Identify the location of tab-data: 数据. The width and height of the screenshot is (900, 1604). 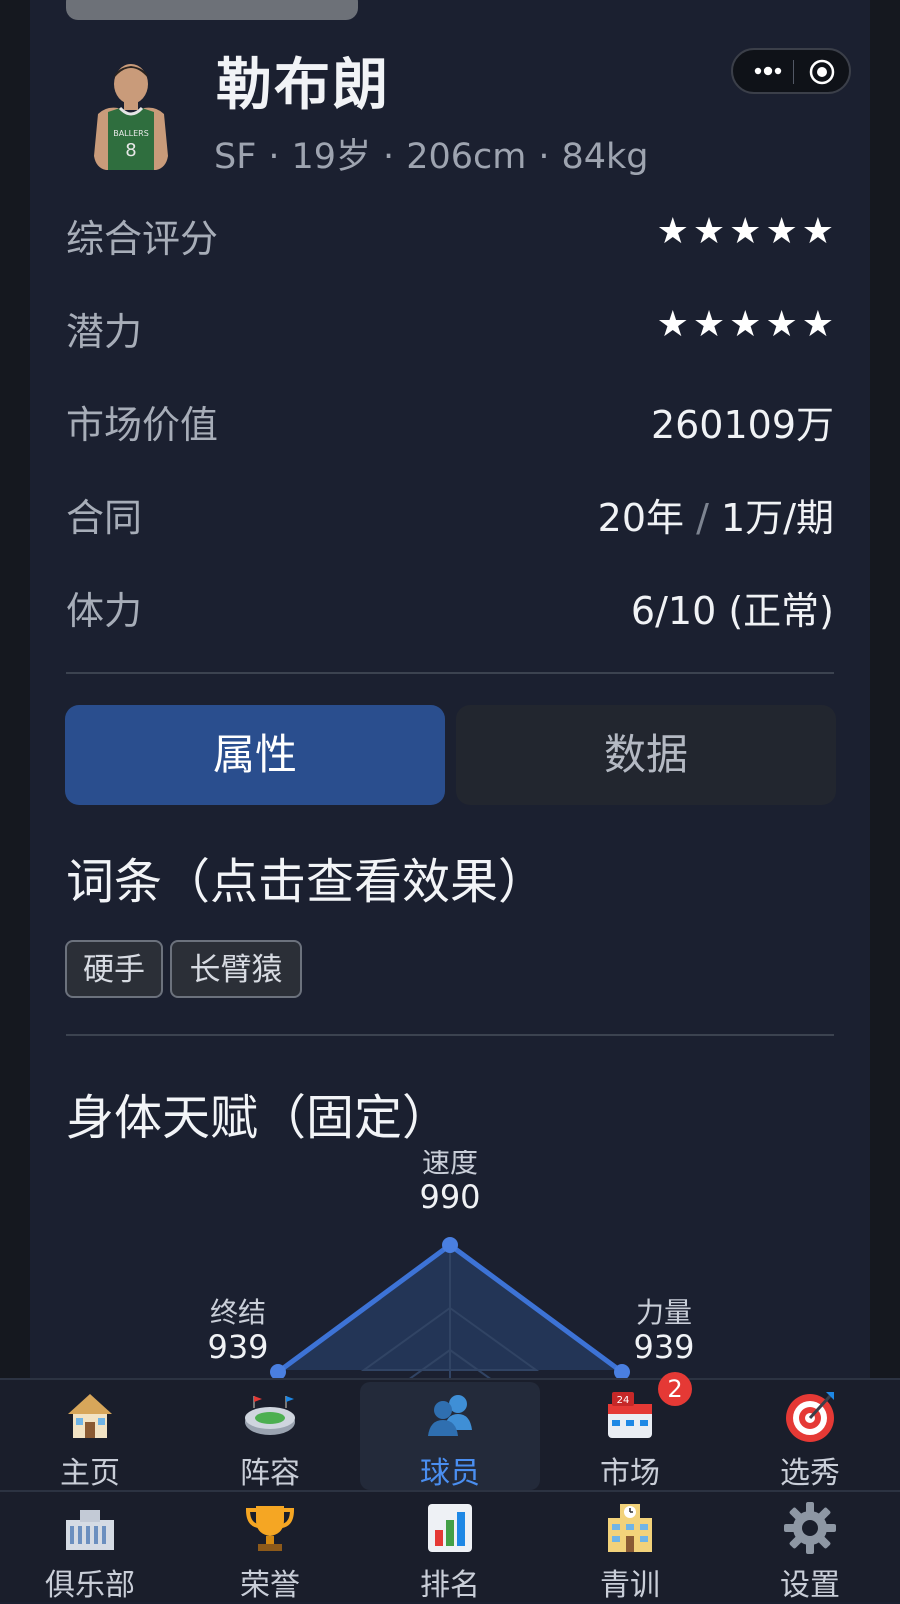
(646, 755).